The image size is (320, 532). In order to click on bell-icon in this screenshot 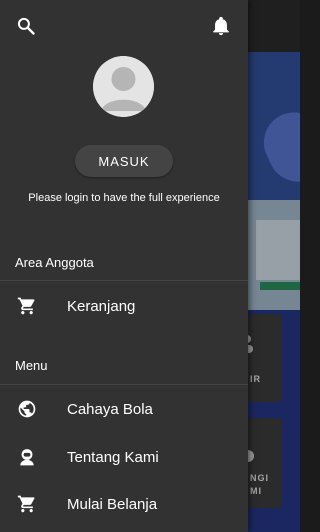, I will do `click(221, 26)`.